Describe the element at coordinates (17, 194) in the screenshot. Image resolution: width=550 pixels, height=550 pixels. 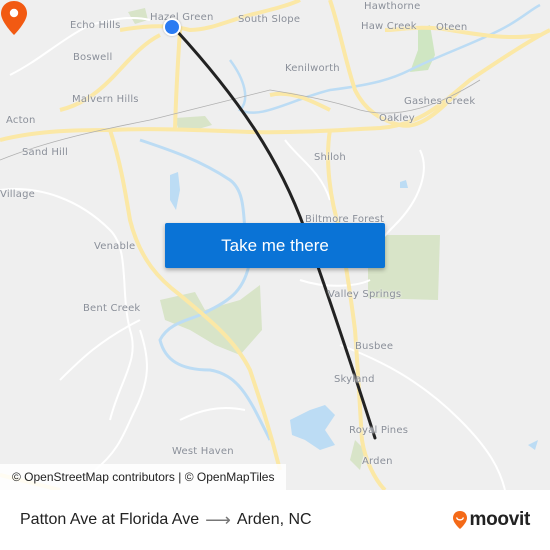
I see `place-label: Village` at that location.